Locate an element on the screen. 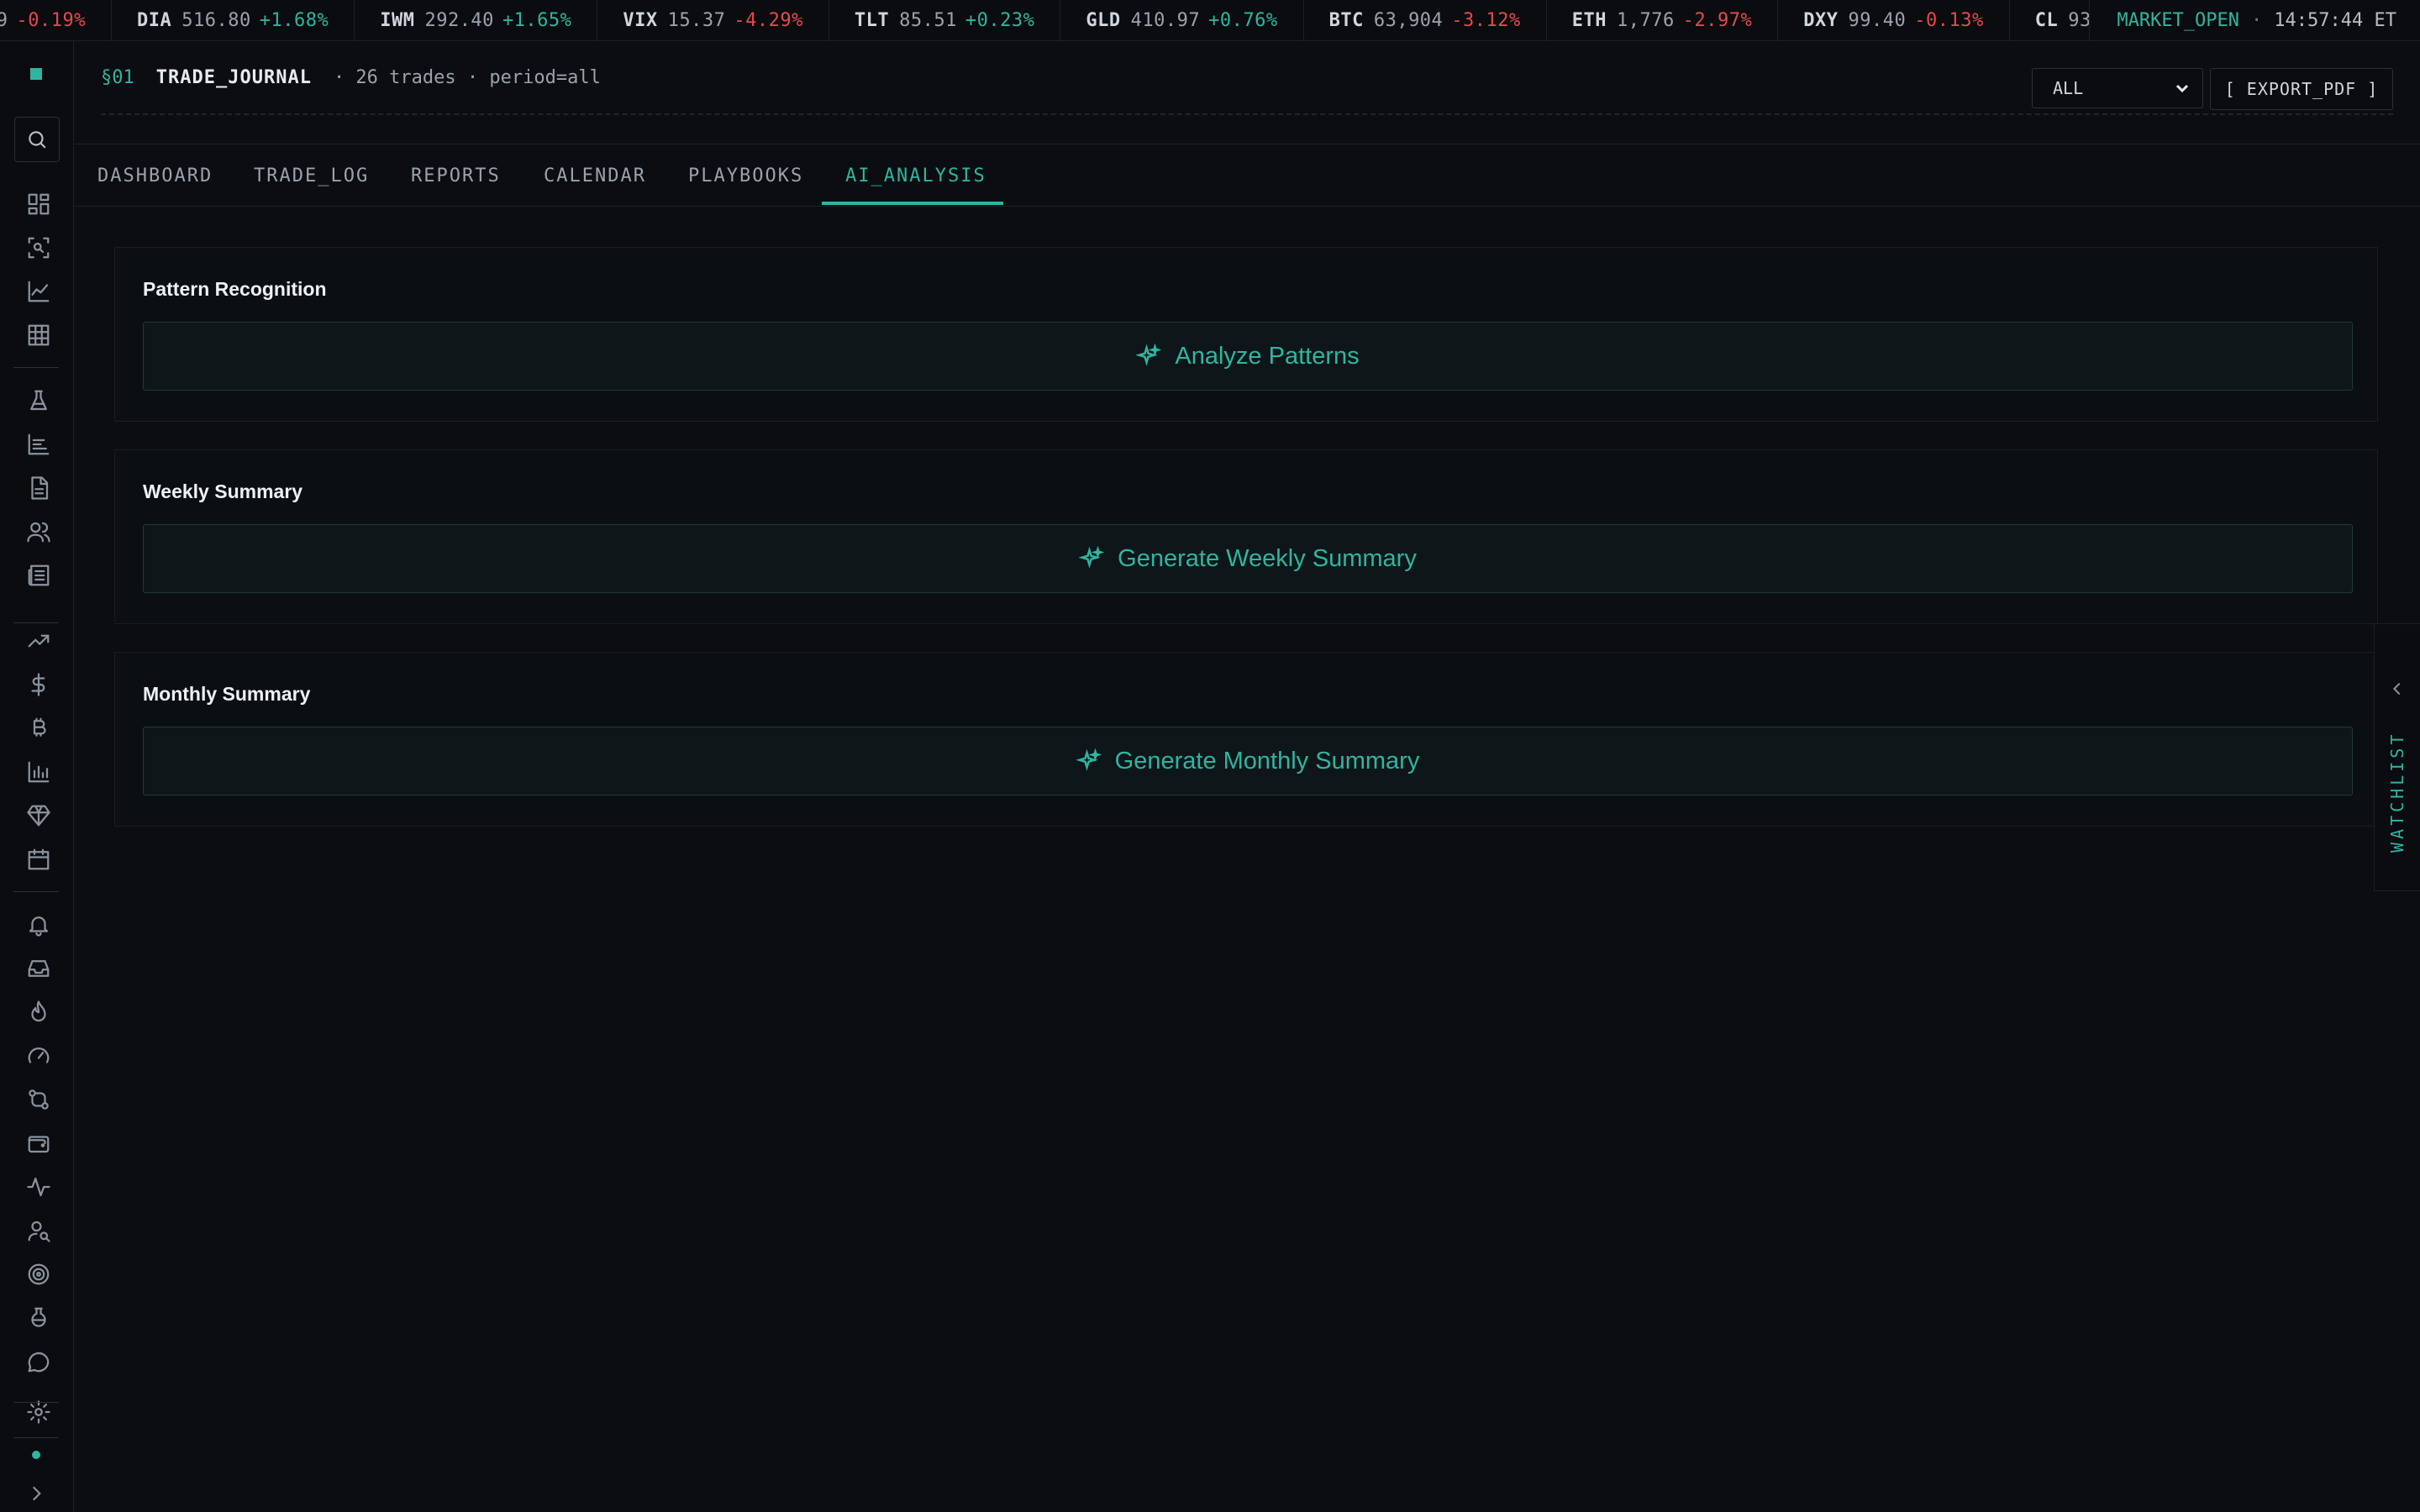  gem-icon is located at coordinates (38, 816).